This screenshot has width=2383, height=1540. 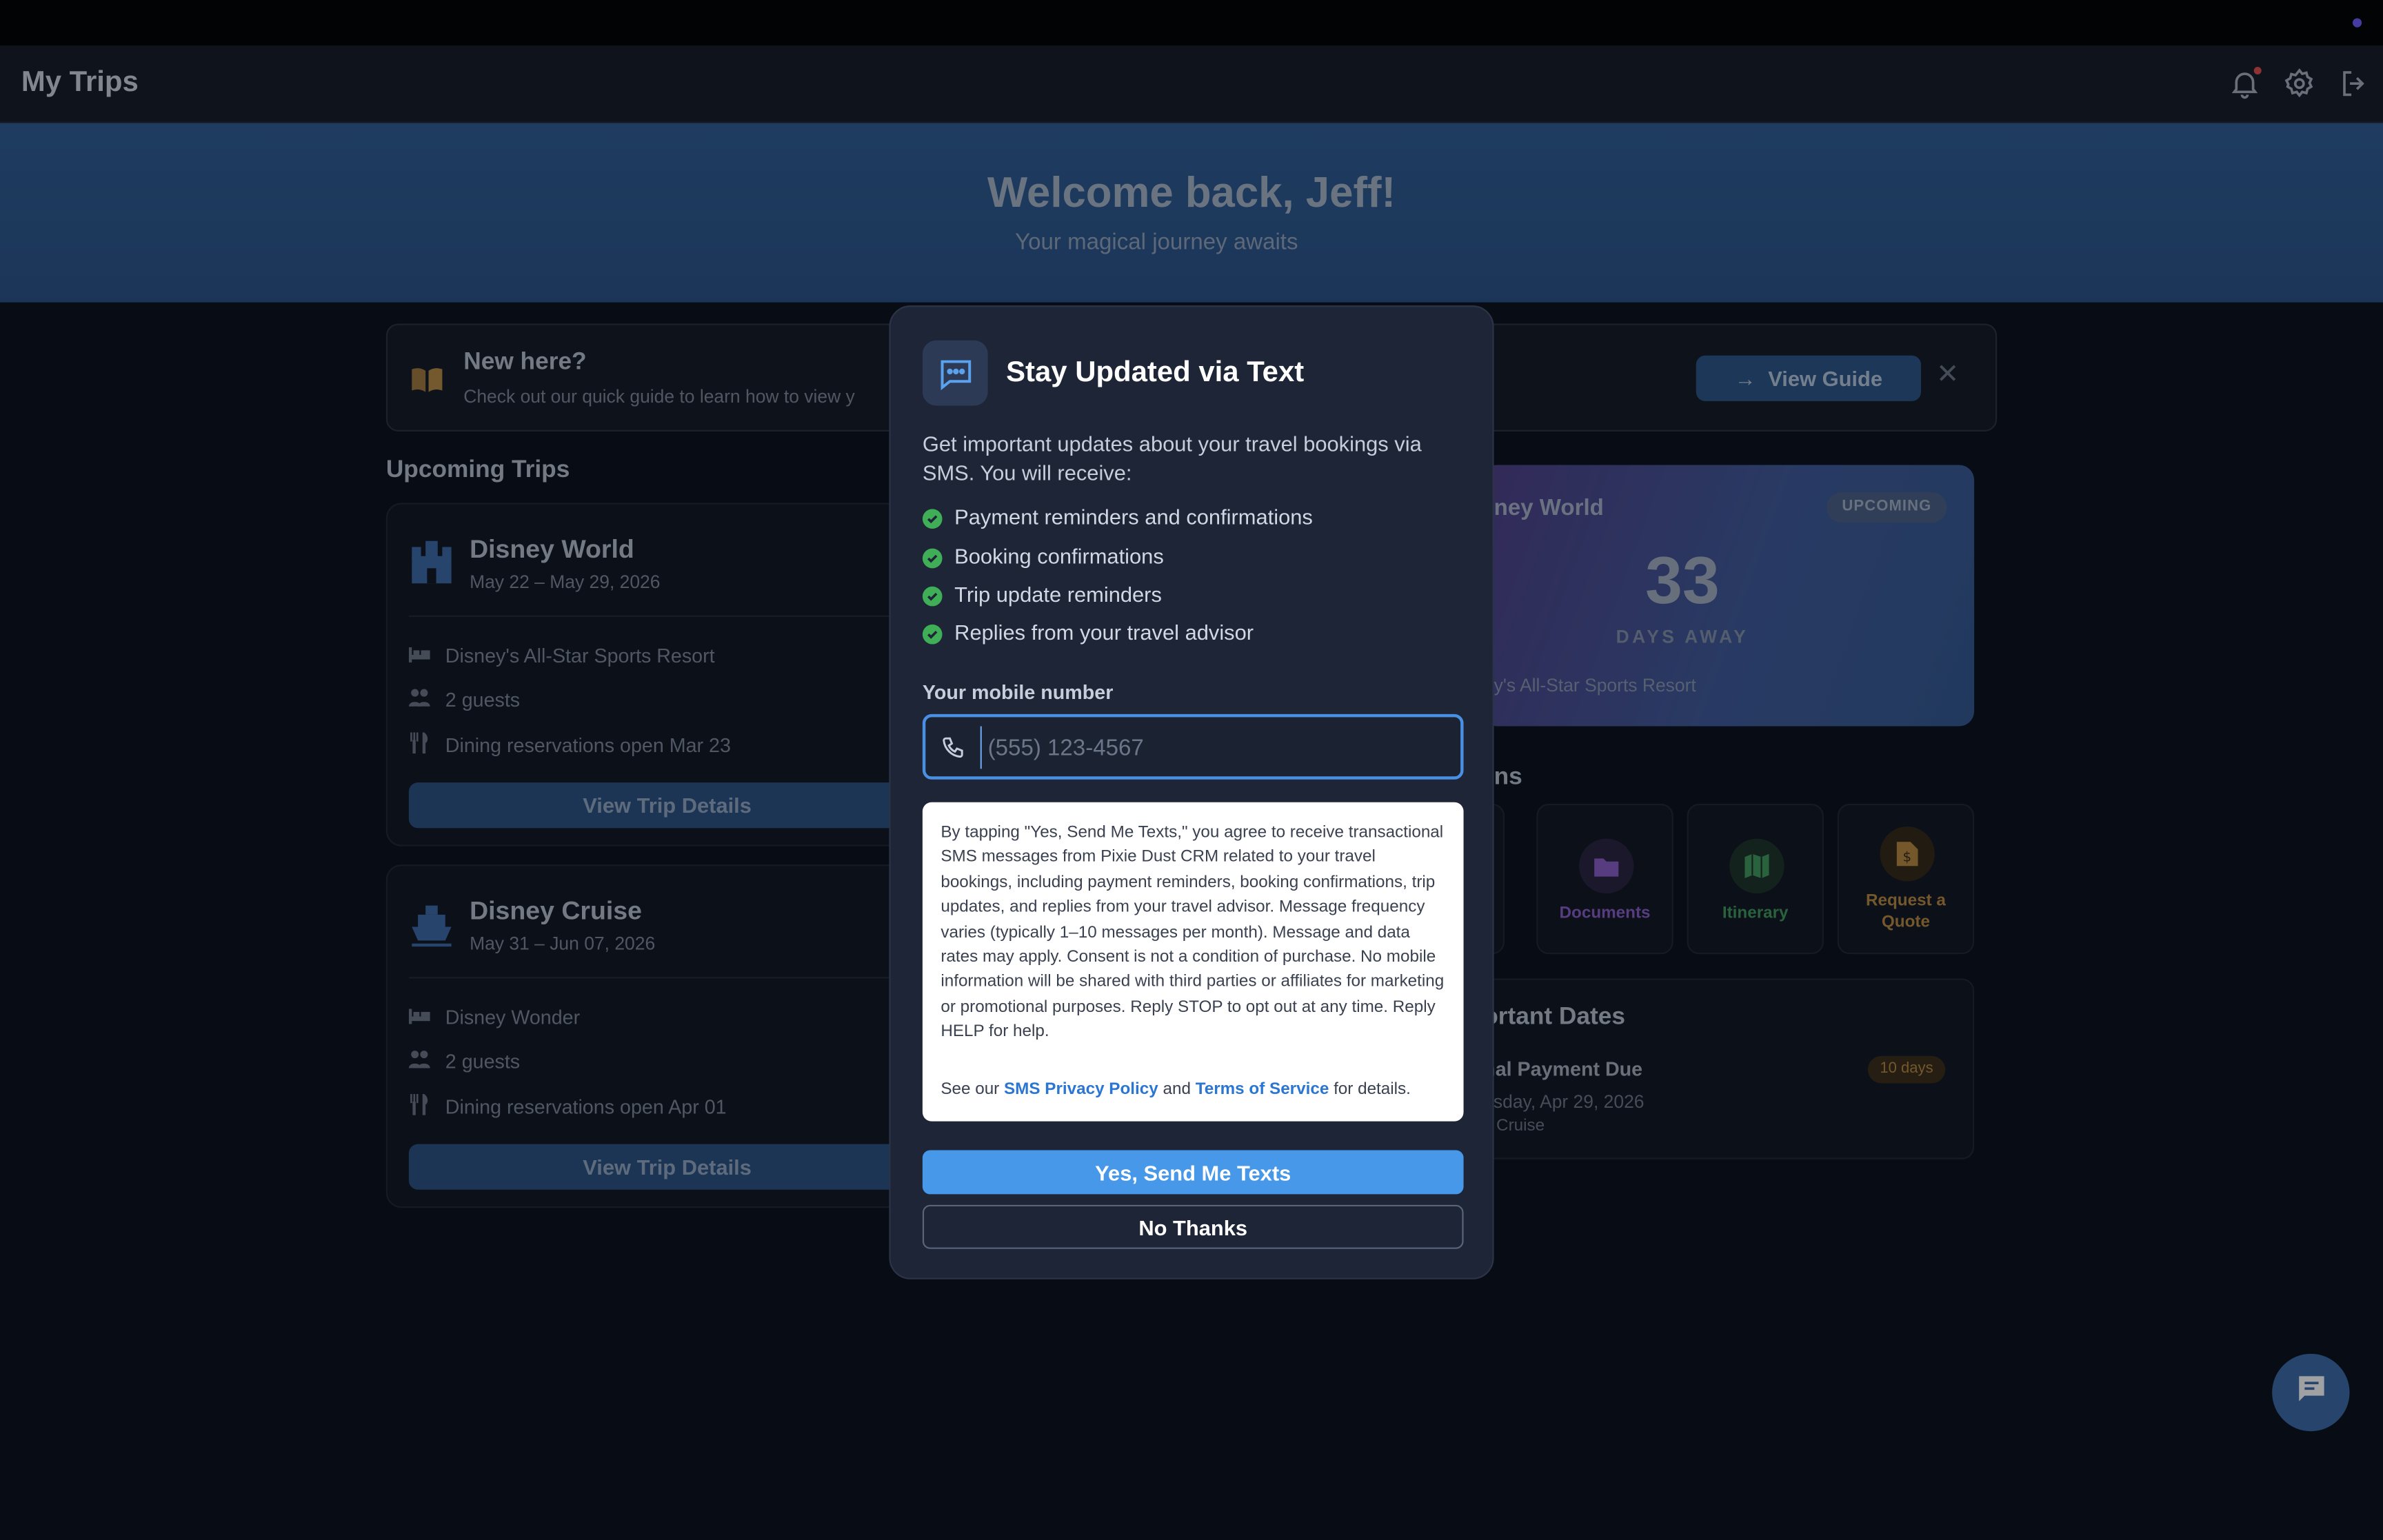 What do you see at coordinates (1208, 747) in the screenshot?
I see `phone-input` at bounding box center [1208, 747].